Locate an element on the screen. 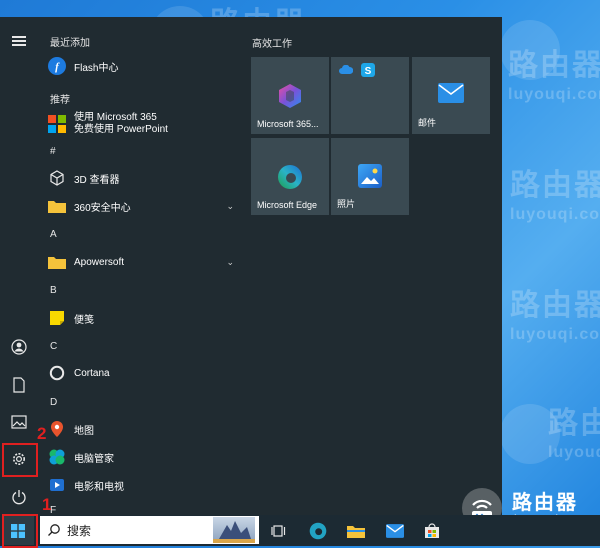  onedrive-skype-icon: S is located at coordinates (357, 70).